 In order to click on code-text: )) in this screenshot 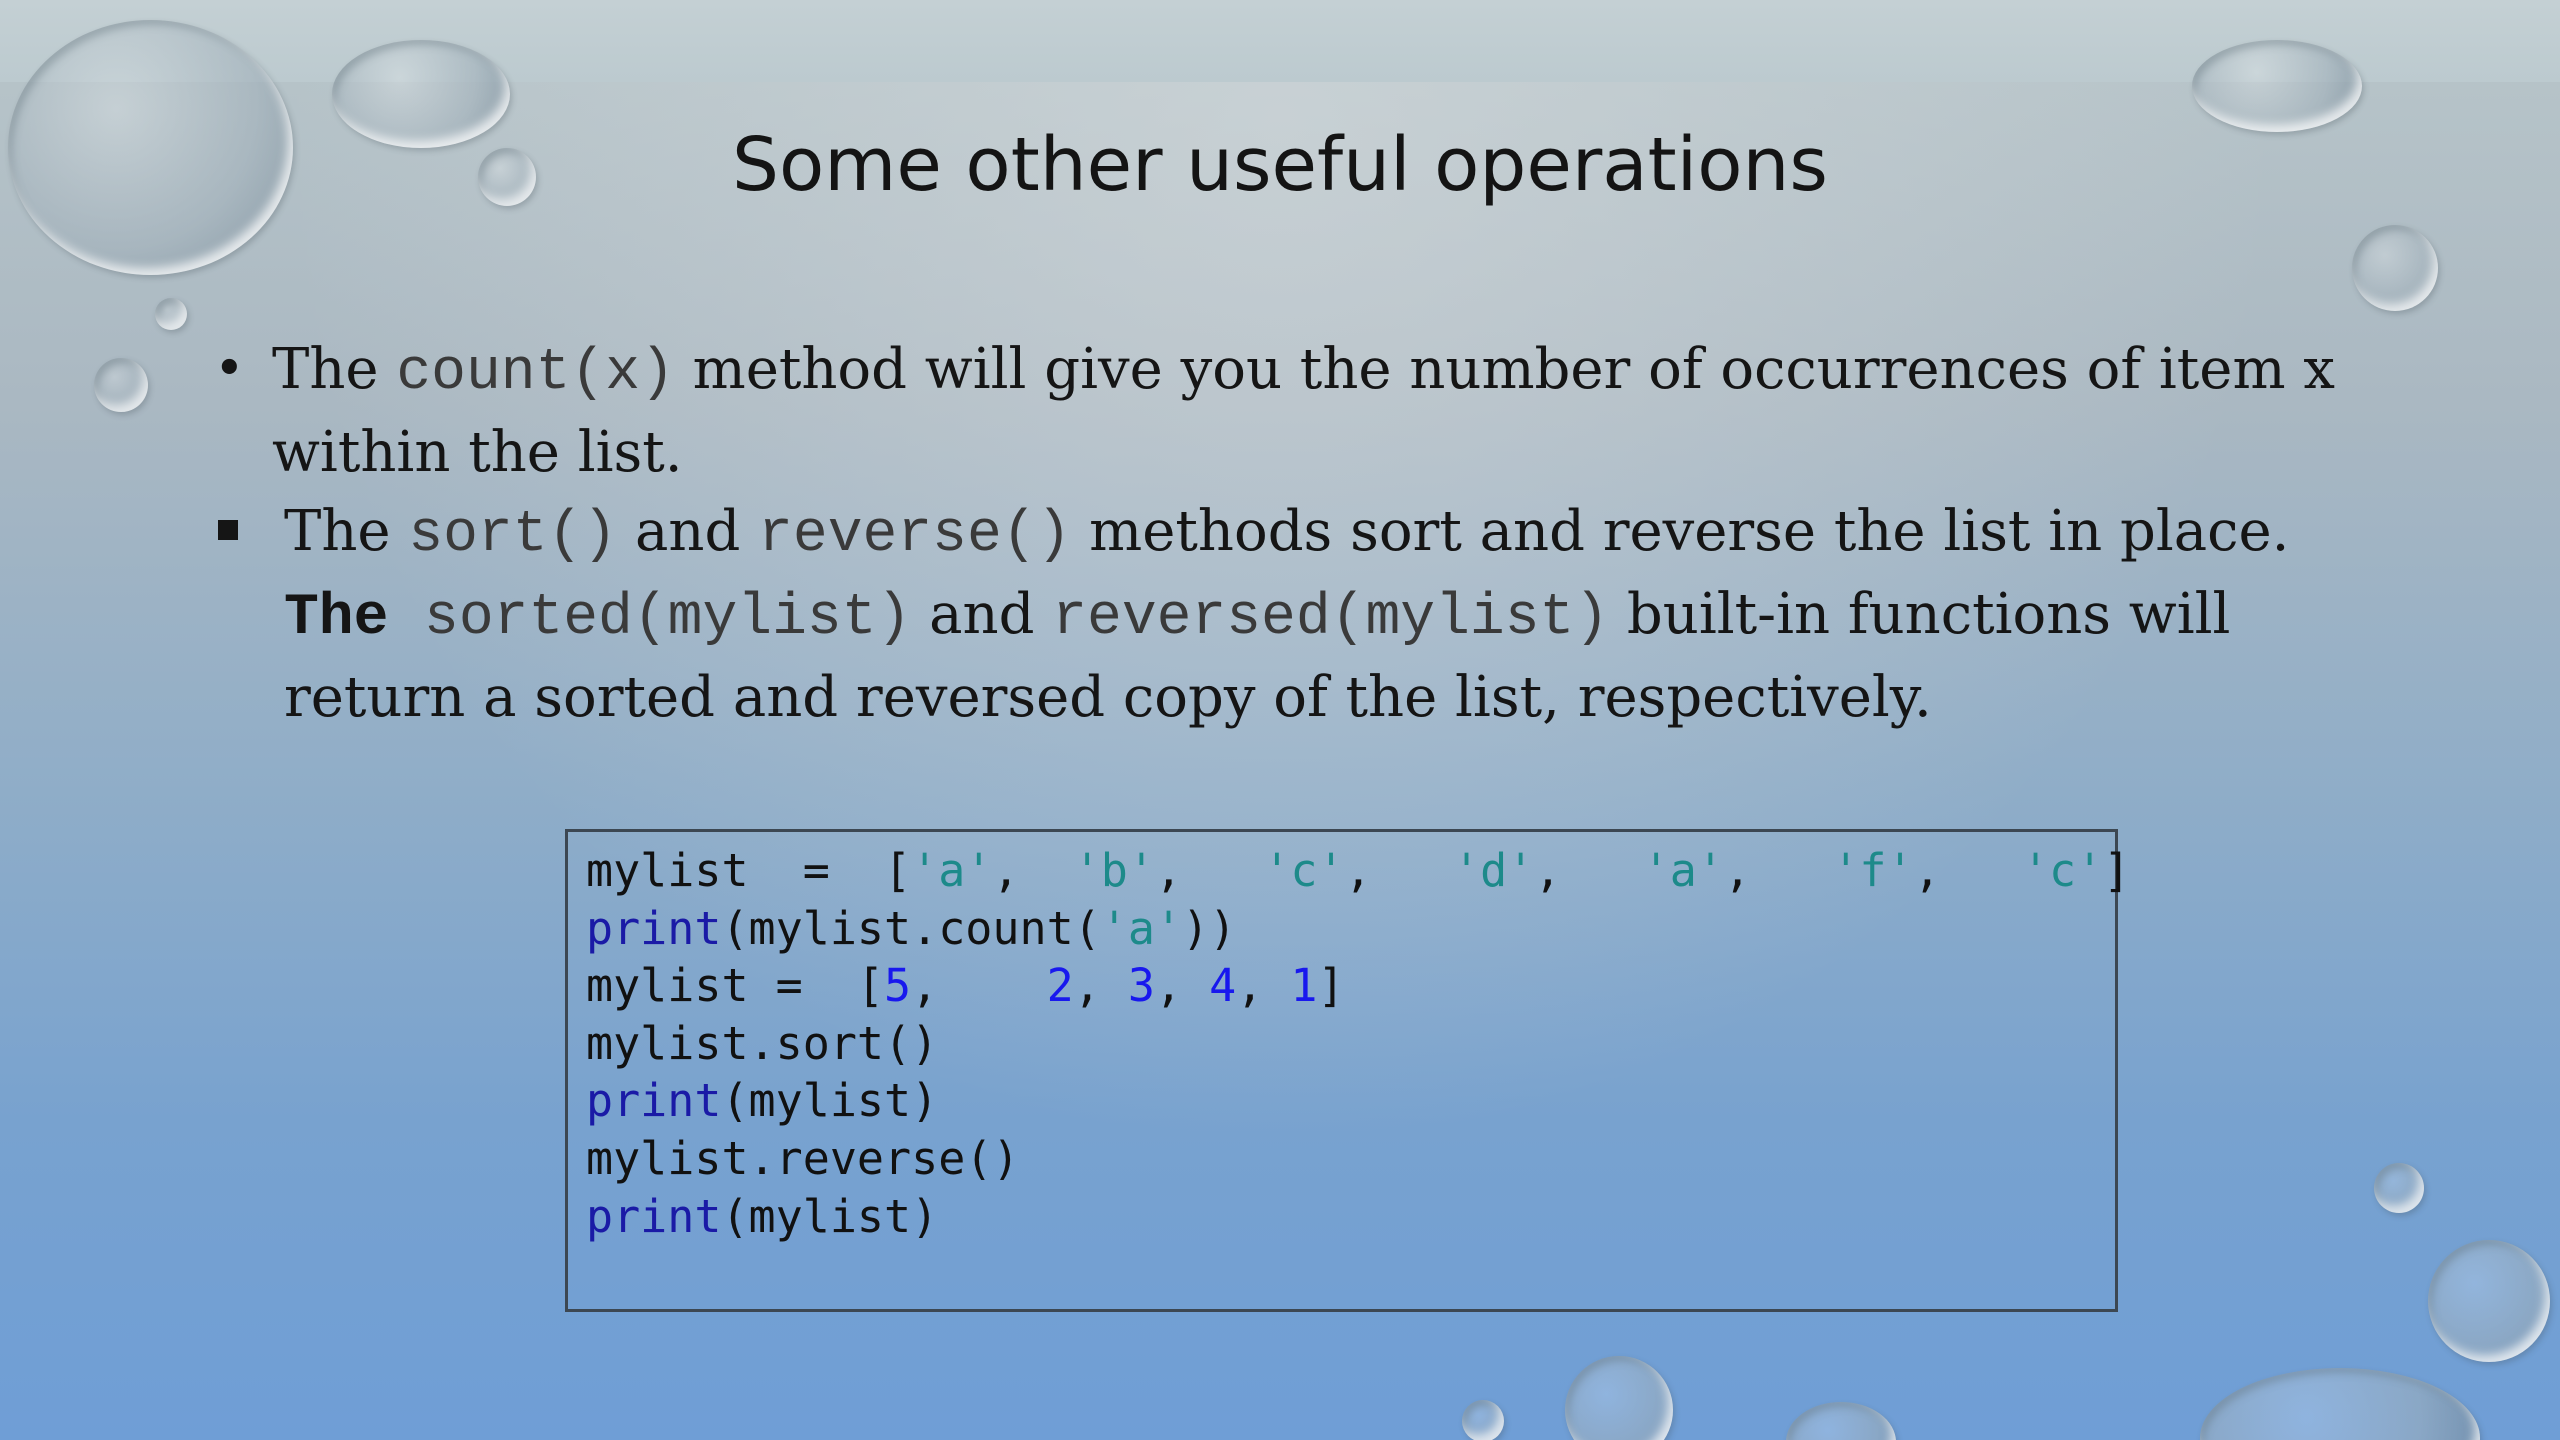, I will do `click(1209, 928)`.